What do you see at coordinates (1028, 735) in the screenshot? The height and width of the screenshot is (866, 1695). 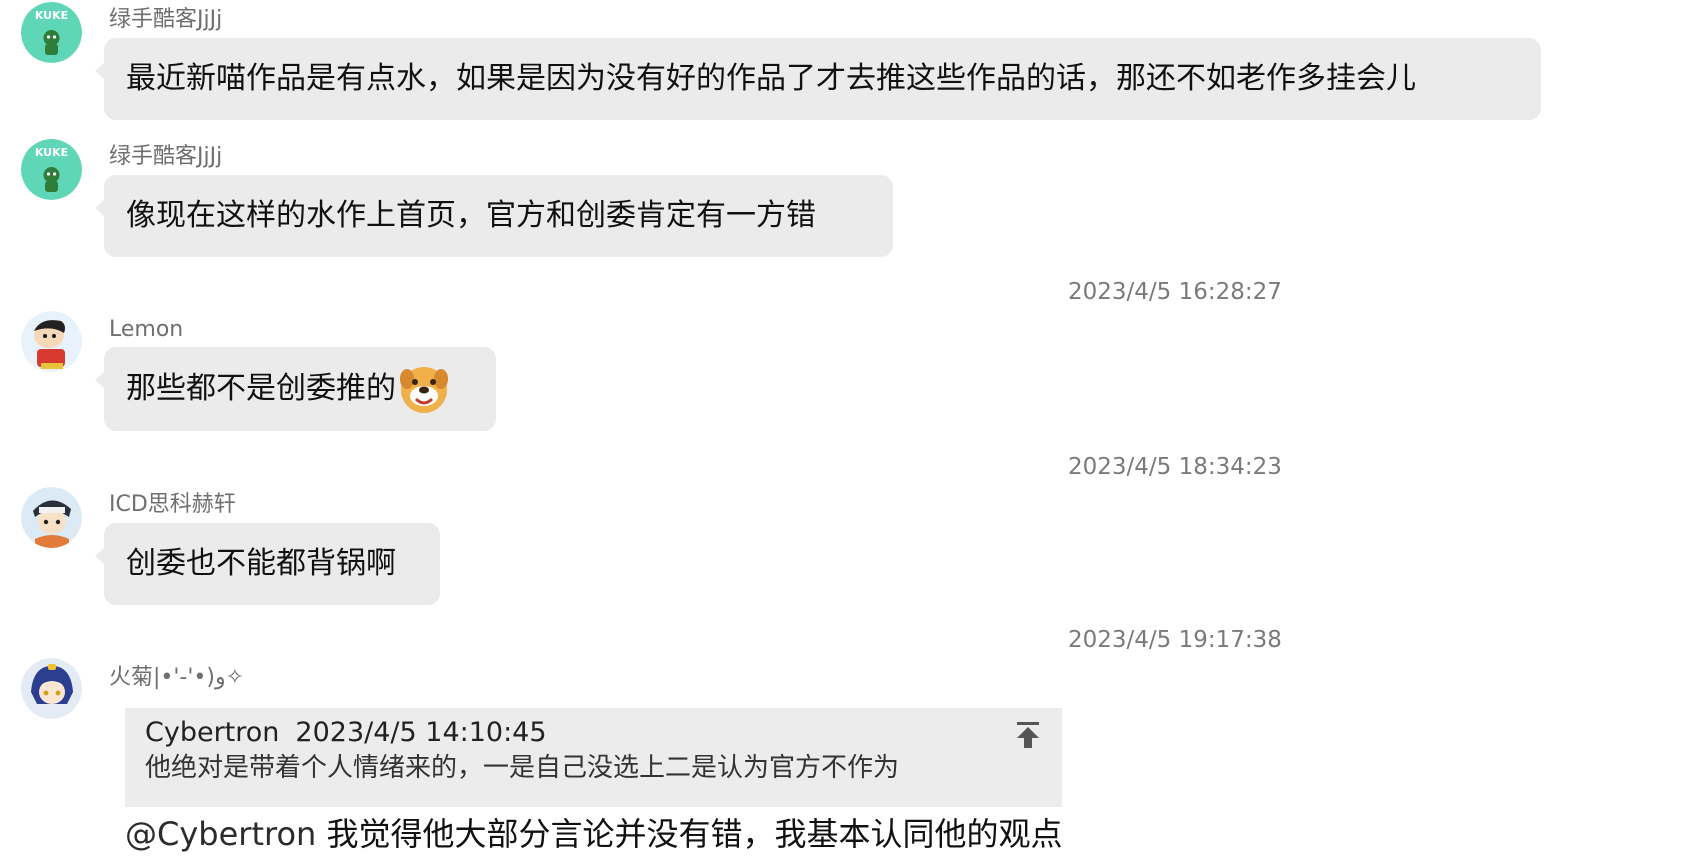 I see `jump-to-top-icon` at bounding box center [1028, 735].